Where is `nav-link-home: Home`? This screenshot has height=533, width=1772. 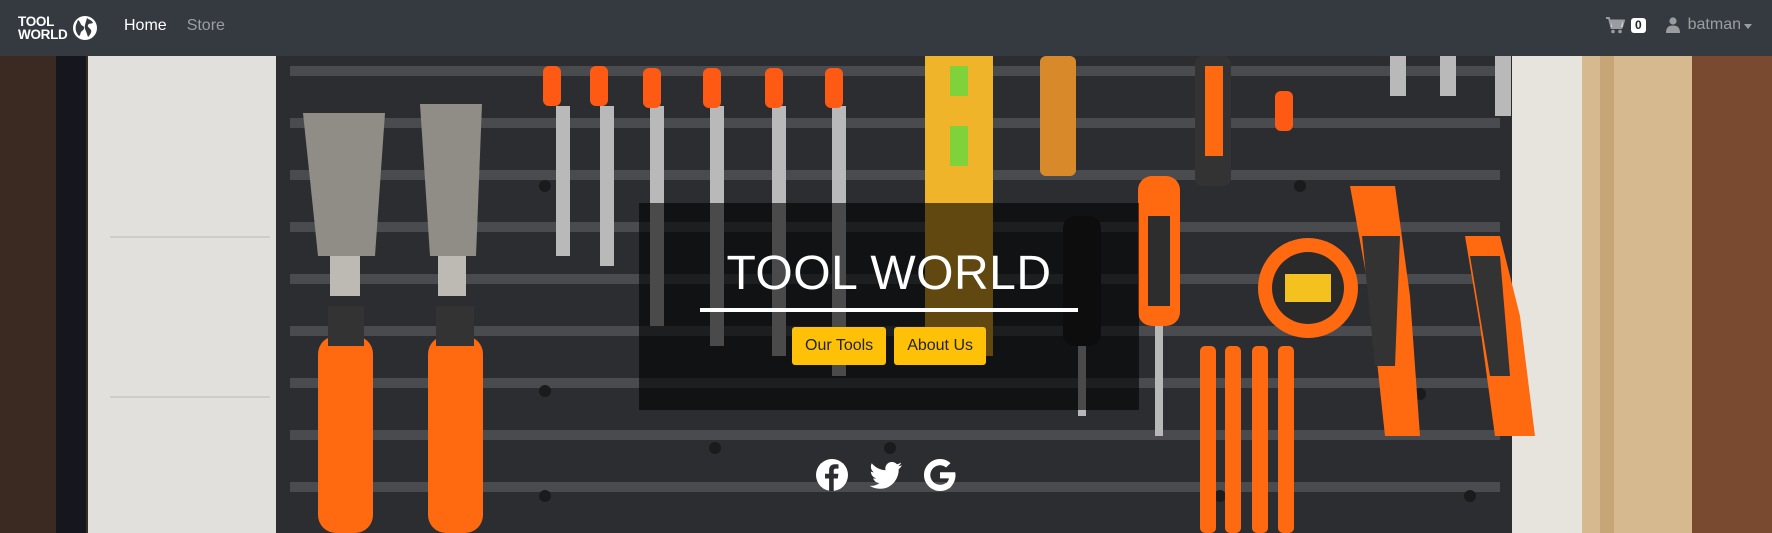
nav-link-home: Home is located at coordinates (145, 26).